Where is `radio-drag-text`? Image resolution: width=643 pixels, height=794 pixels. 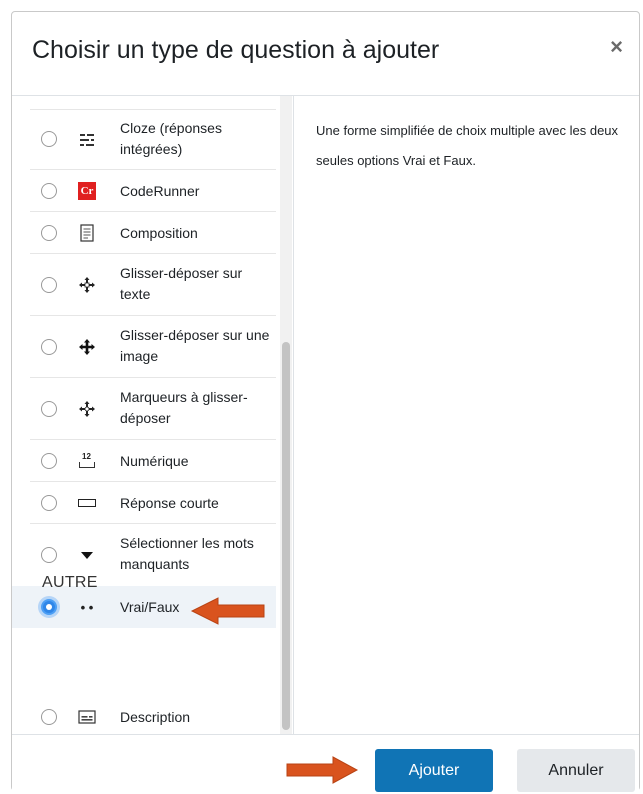
radio-drag-text is located at coordinates (49, 285).